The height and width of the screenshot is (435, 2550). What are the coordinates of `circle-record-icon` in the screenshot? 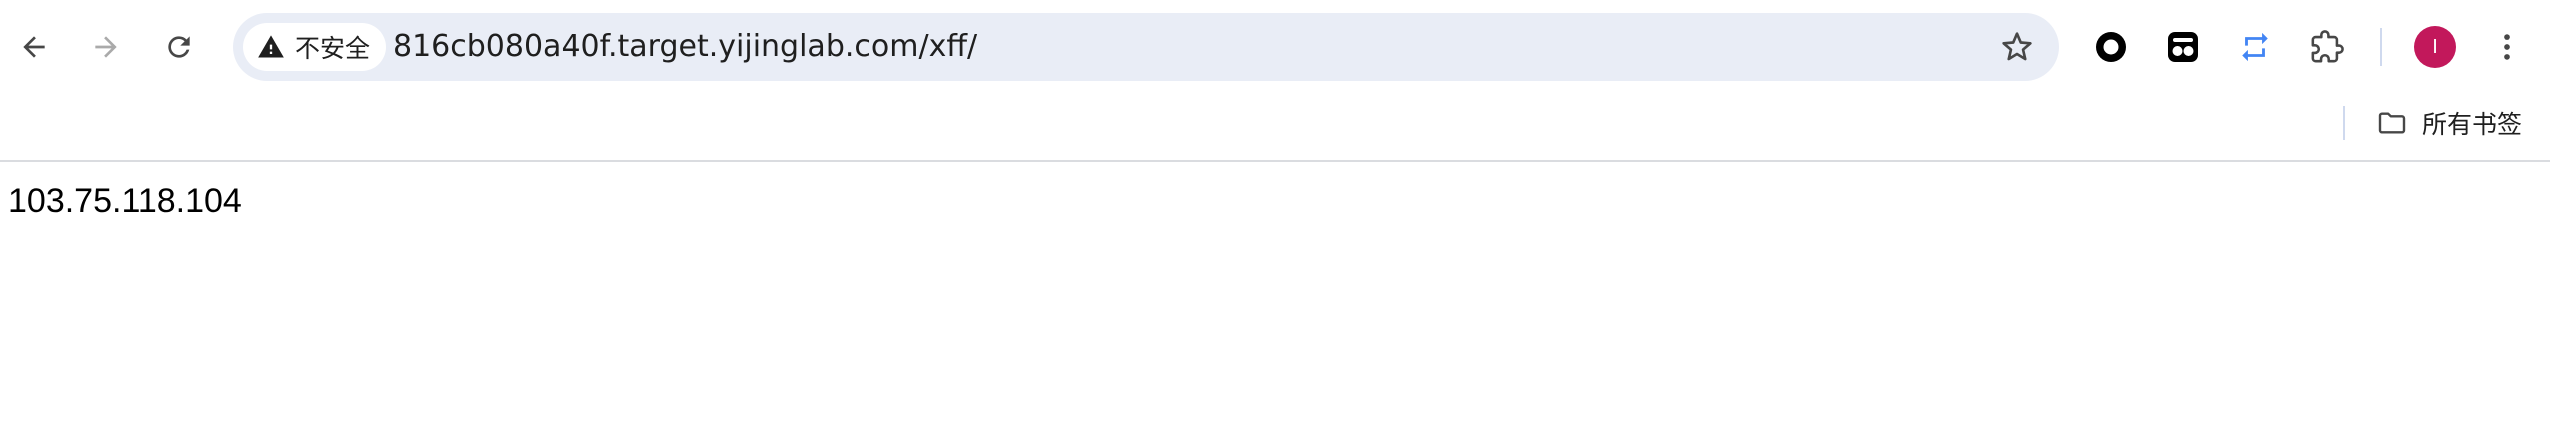 It's located at (2111, 47).